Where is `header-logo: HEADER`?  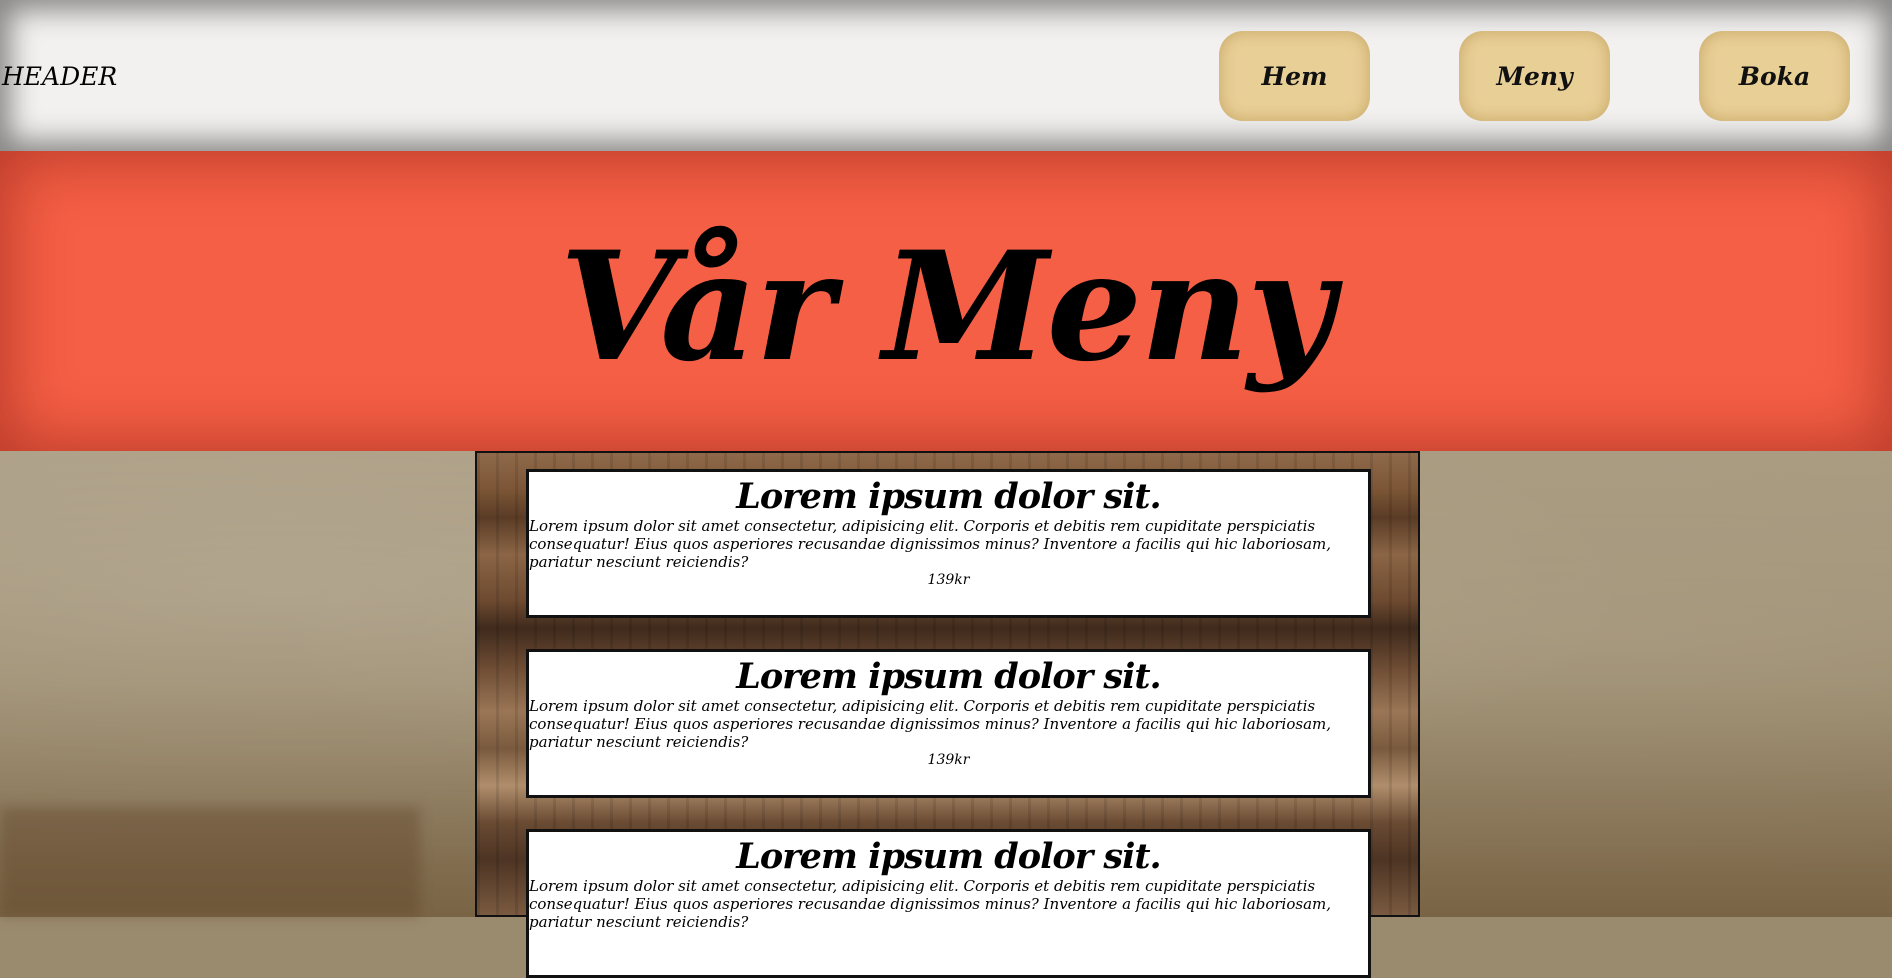
header-logo: HEADER is located at coordinates (59, 77).